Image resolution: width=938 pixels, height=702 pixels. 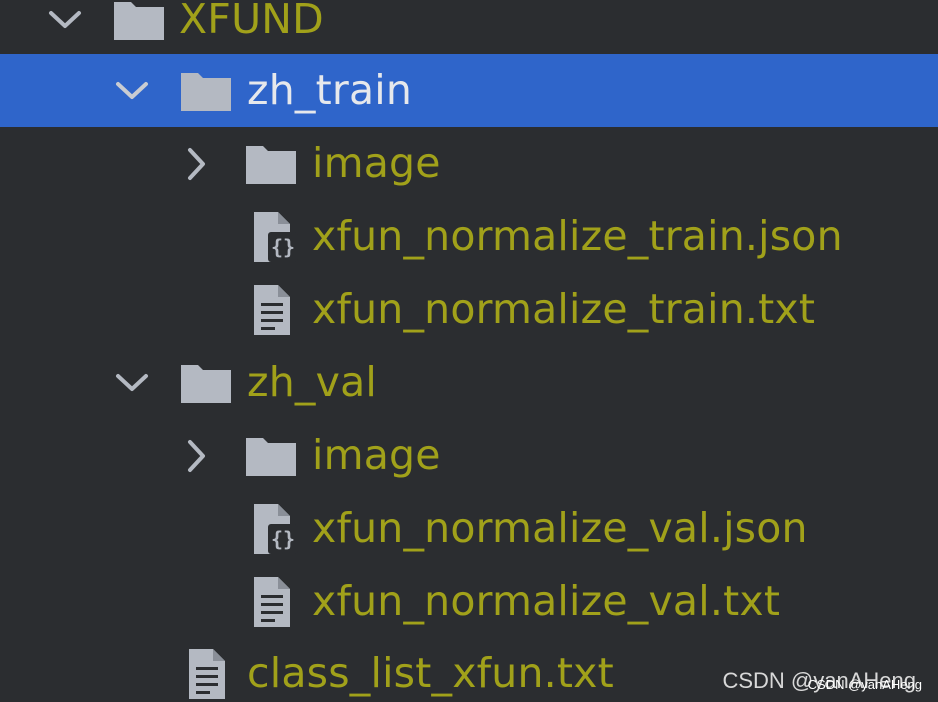 What do you see at coordinates (864, 684) in the screenshot?
I see `watermark-small: CSDN @yanAHeng` at bounding box center [864, 684].